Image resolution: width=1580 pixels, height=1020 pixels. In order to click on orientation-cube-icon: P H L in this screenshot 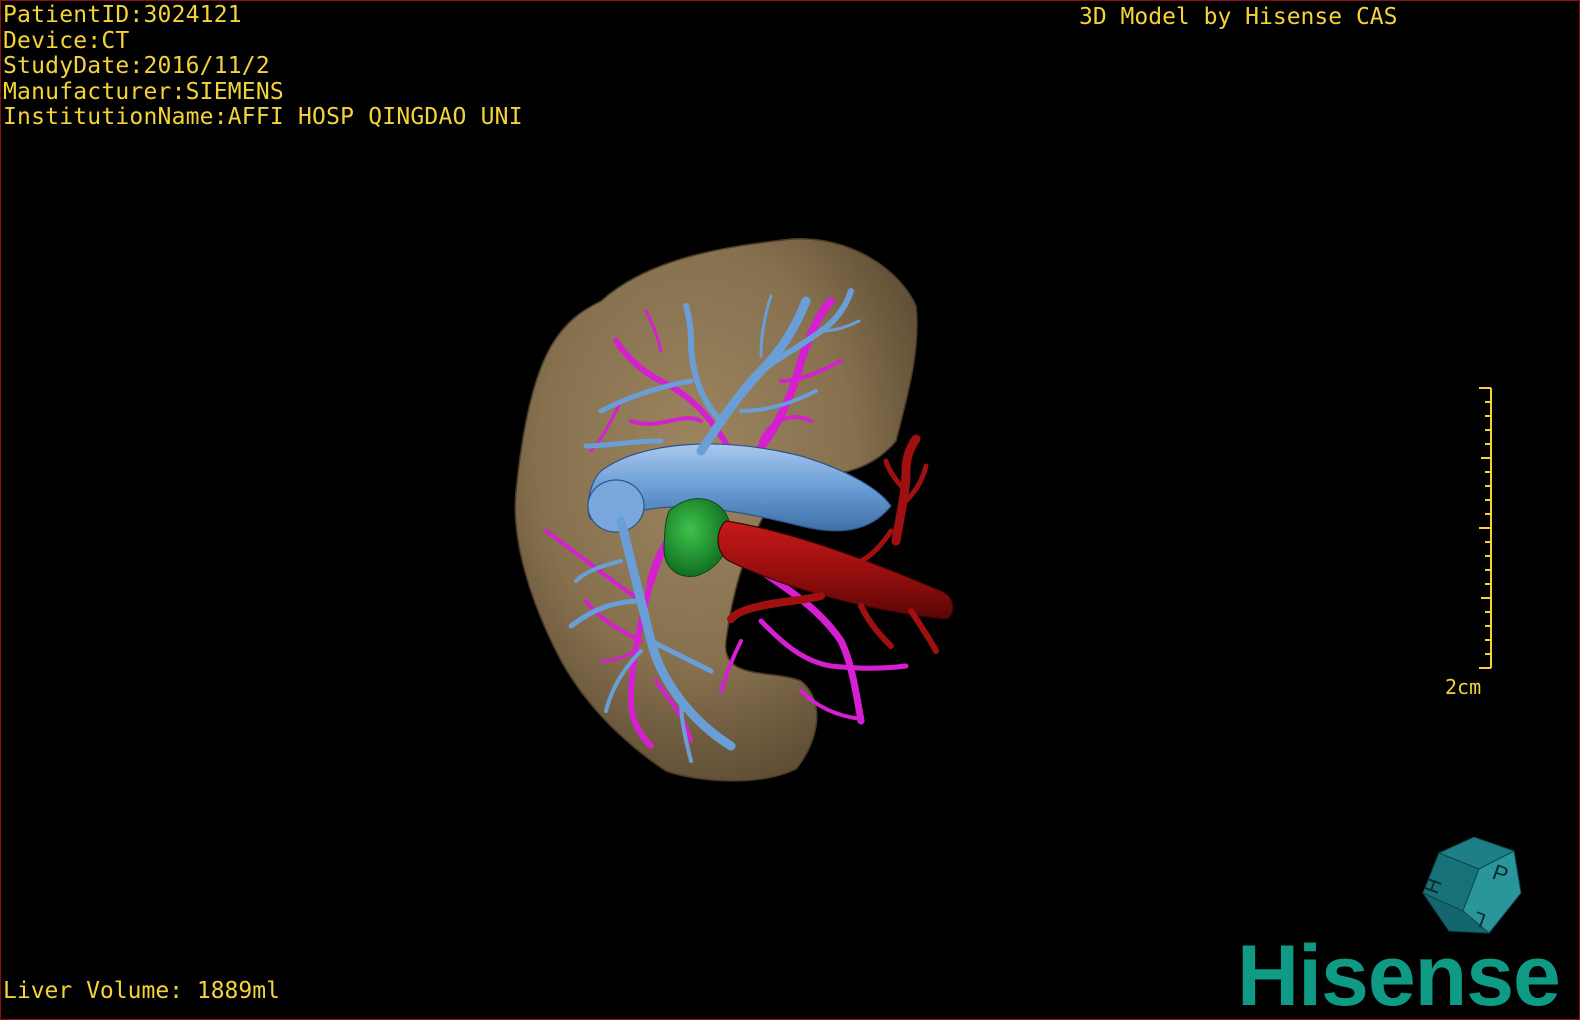, I will do `click(1474, 888)`.